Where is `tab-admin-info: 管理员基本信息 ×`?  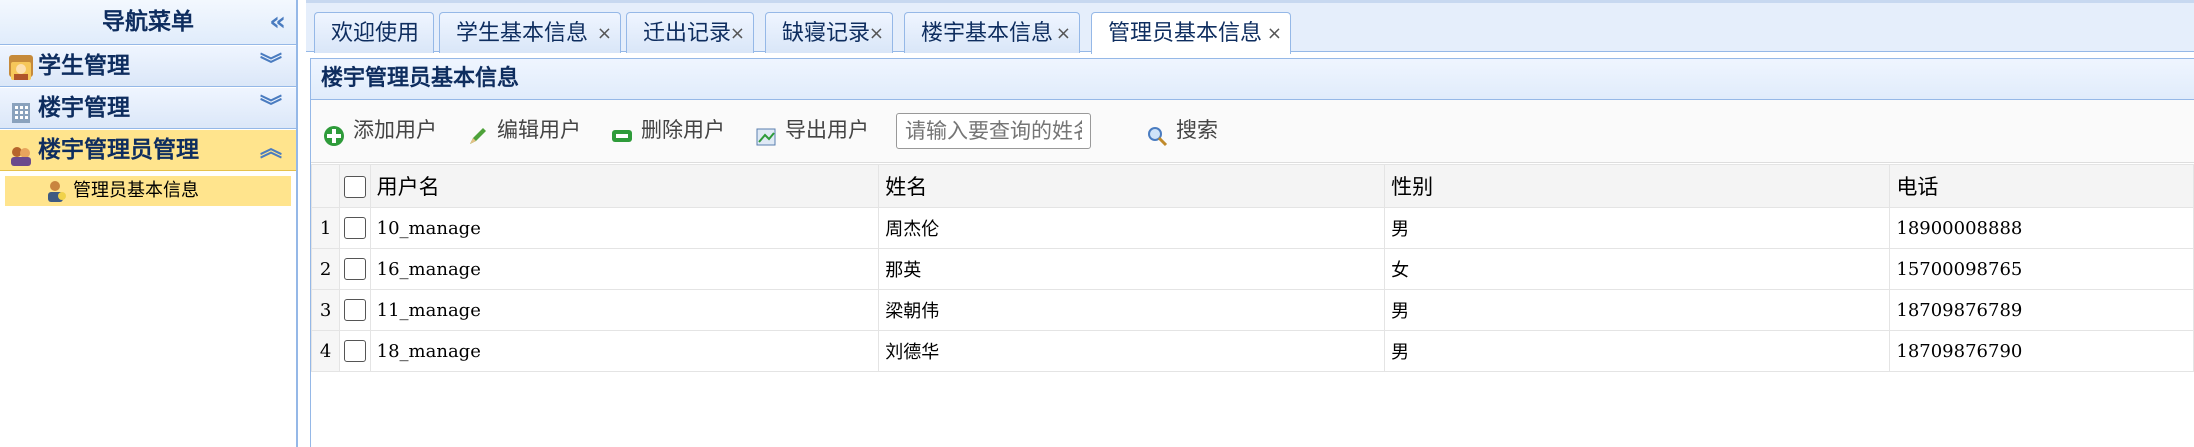 tab-admin-info: 管理员基本信息 × is located at coordinates (1191, 33).